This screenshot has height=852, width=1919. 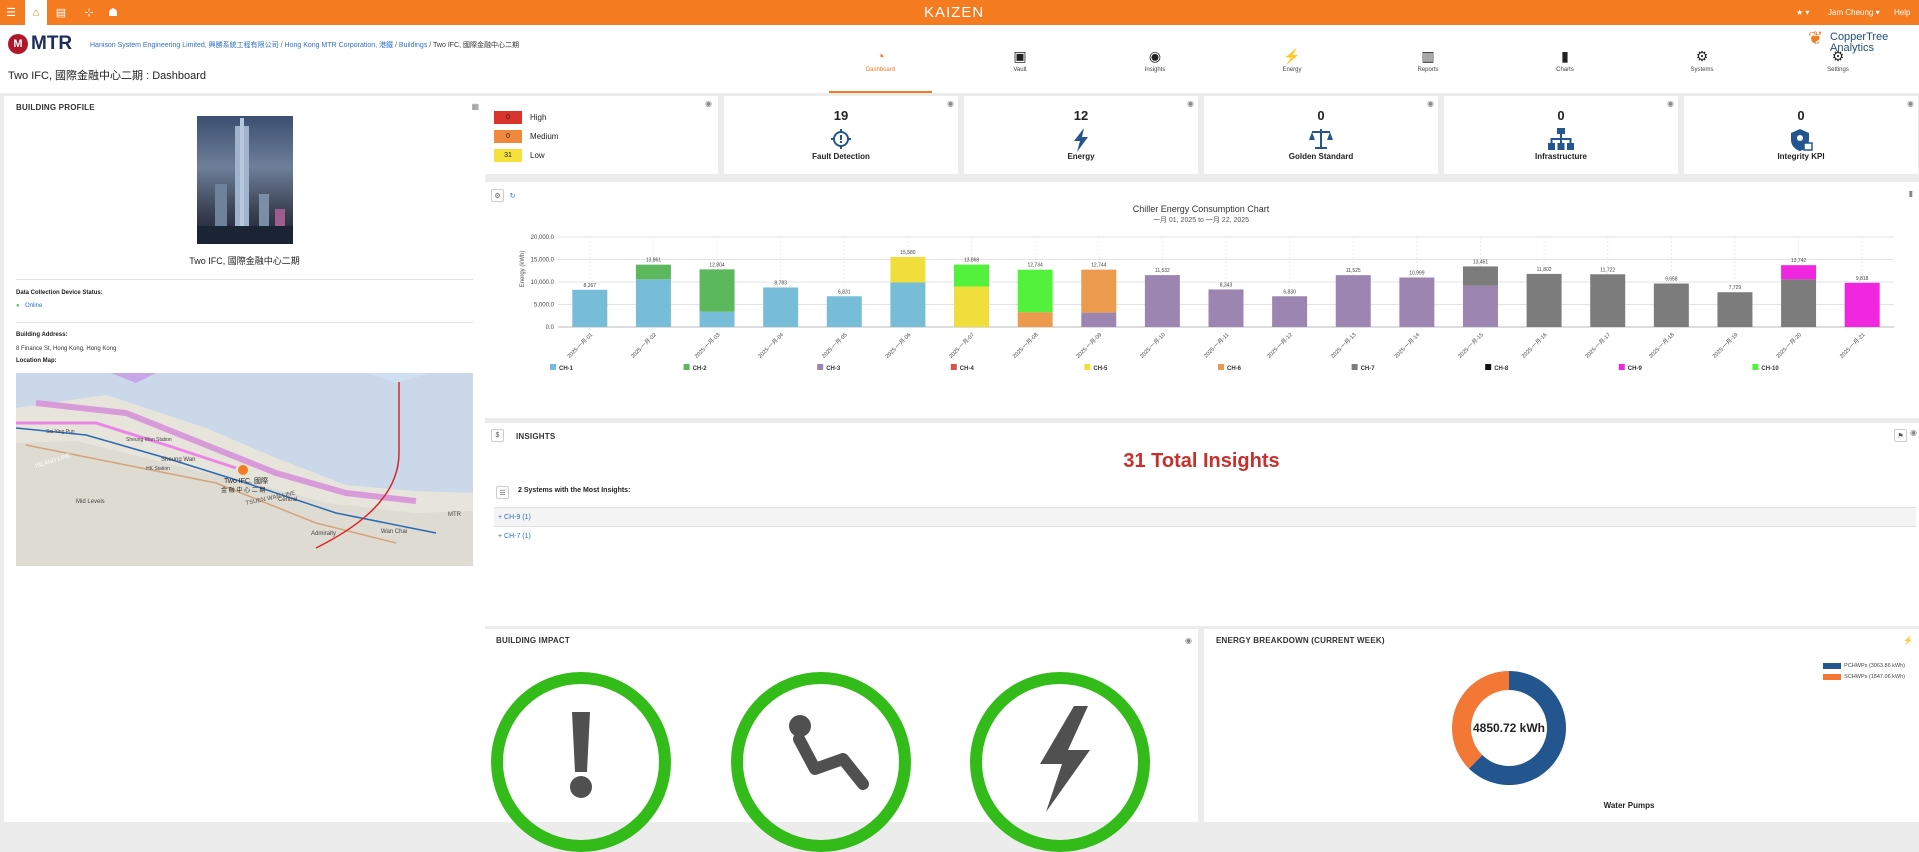 I want to click on bar-total-label: 9,658, so click(x=1671, y=280).